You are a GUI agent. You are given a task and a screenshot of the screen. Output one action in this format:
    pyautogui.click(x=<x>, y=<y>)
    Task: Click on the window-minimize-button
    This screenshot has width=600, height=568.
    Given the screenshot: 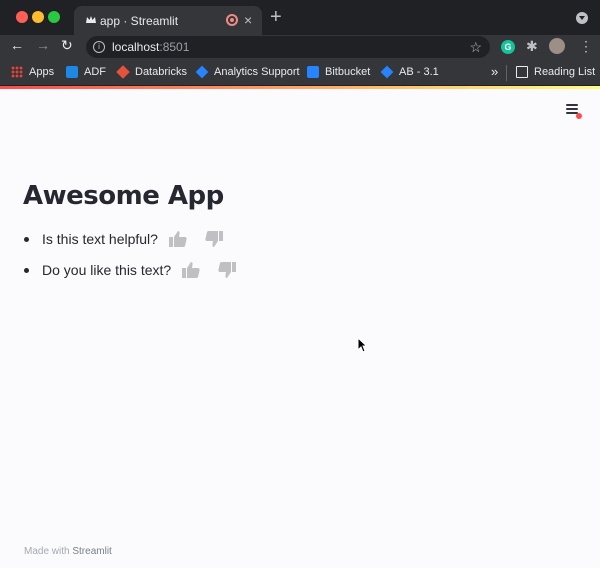 What is the action you would take?
    pyautogui.click(x=38, y=17)
    